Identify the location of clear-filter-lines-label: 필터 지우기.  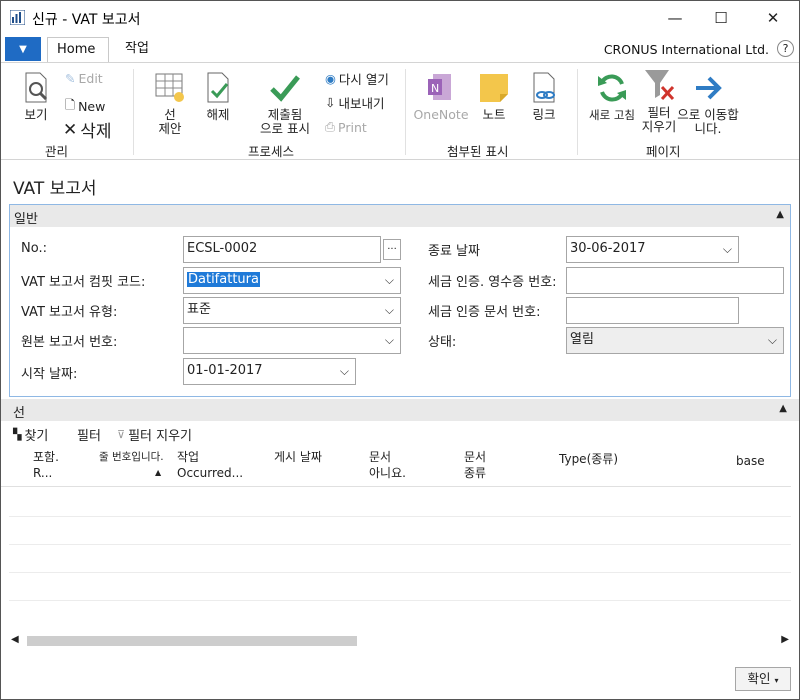
(160, 436).